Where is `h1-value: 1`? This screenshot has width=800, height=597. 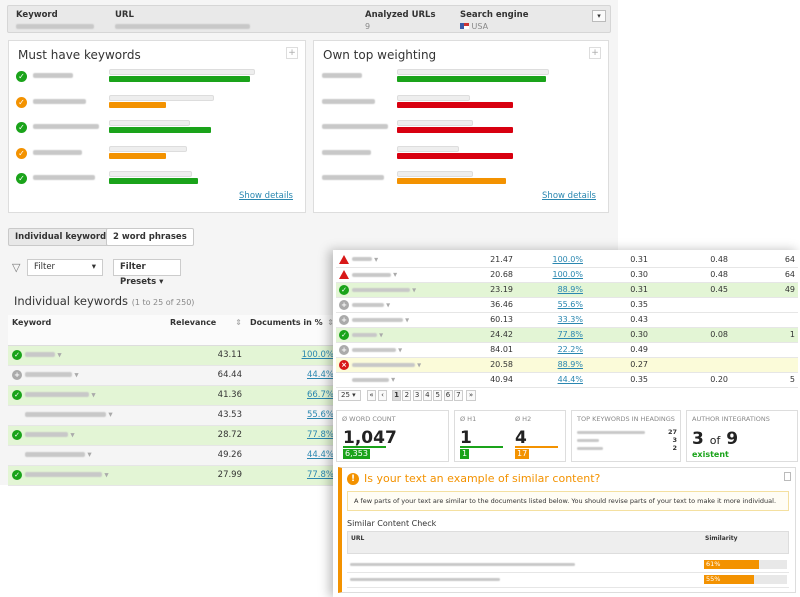
h1-value: 1 is located at coordinates (466, 438).